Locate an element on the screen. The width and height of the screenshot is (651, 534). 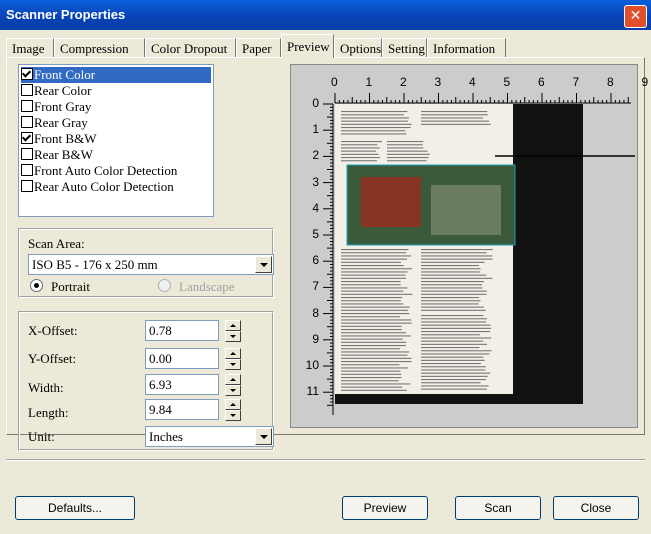
tab-preview: Preview is located at coordinates (307, 46).